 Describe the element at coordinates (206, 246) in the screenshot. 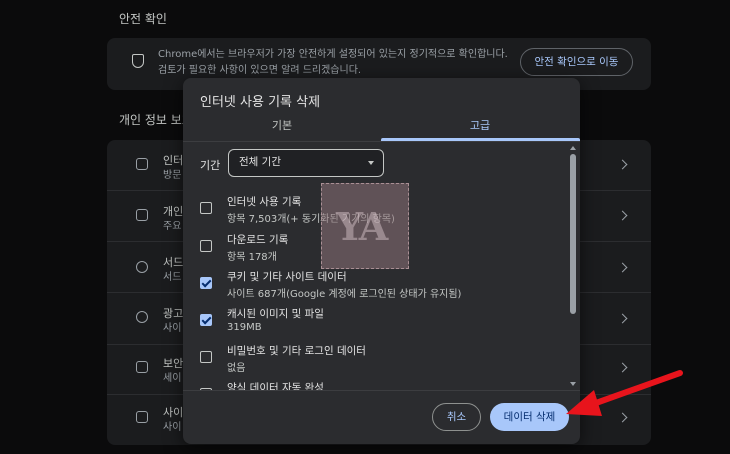

I see `checkbox-download-history` at that location.